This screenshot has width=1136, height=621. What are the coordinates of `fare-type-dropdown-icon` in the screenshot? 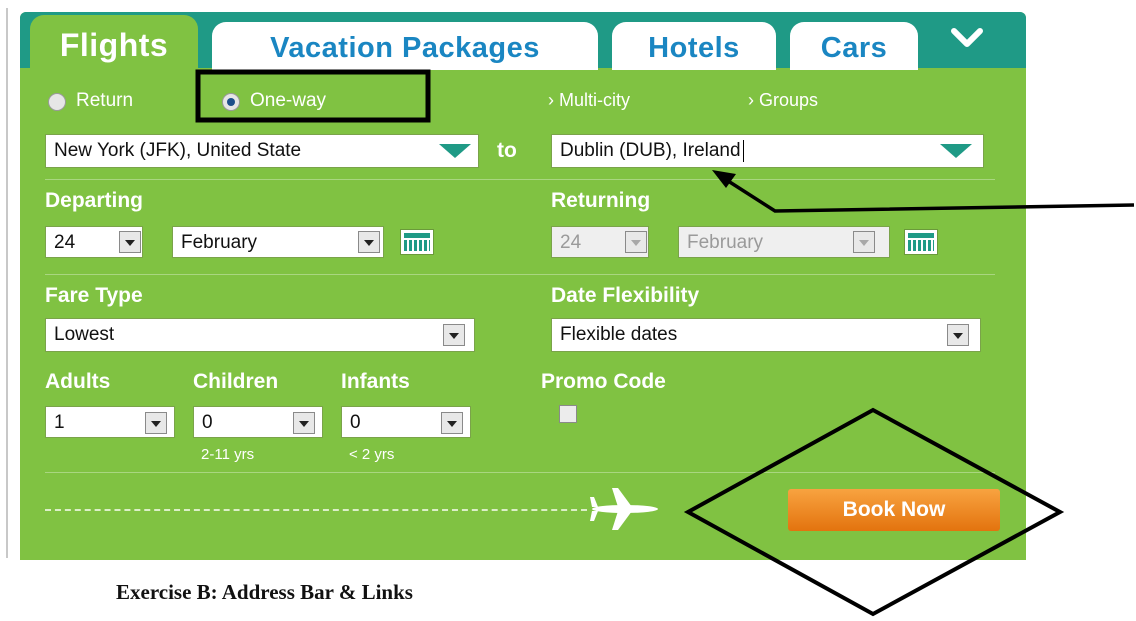 It's located at (454, 335).